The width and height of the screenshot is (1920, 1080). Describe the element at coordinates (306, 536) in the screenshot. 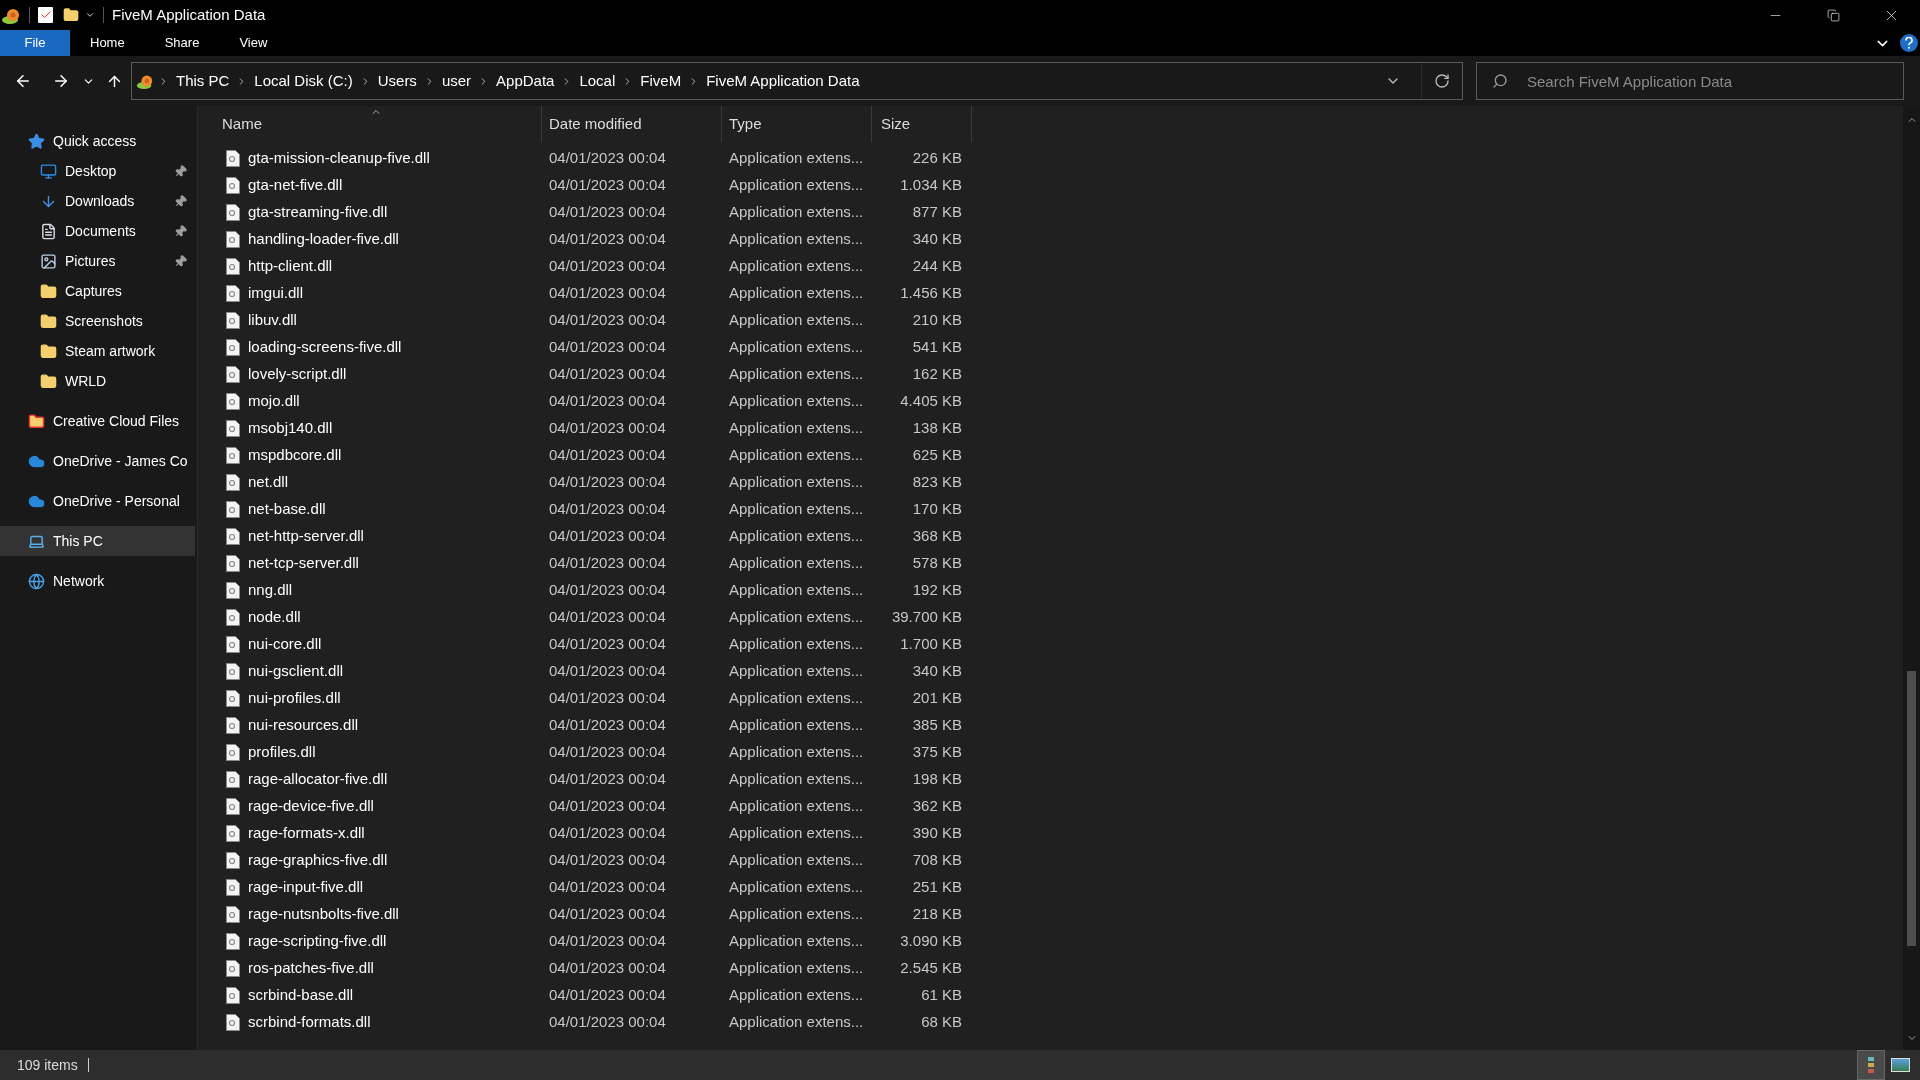

I see `file-name: net-http-server.dll` at that location.